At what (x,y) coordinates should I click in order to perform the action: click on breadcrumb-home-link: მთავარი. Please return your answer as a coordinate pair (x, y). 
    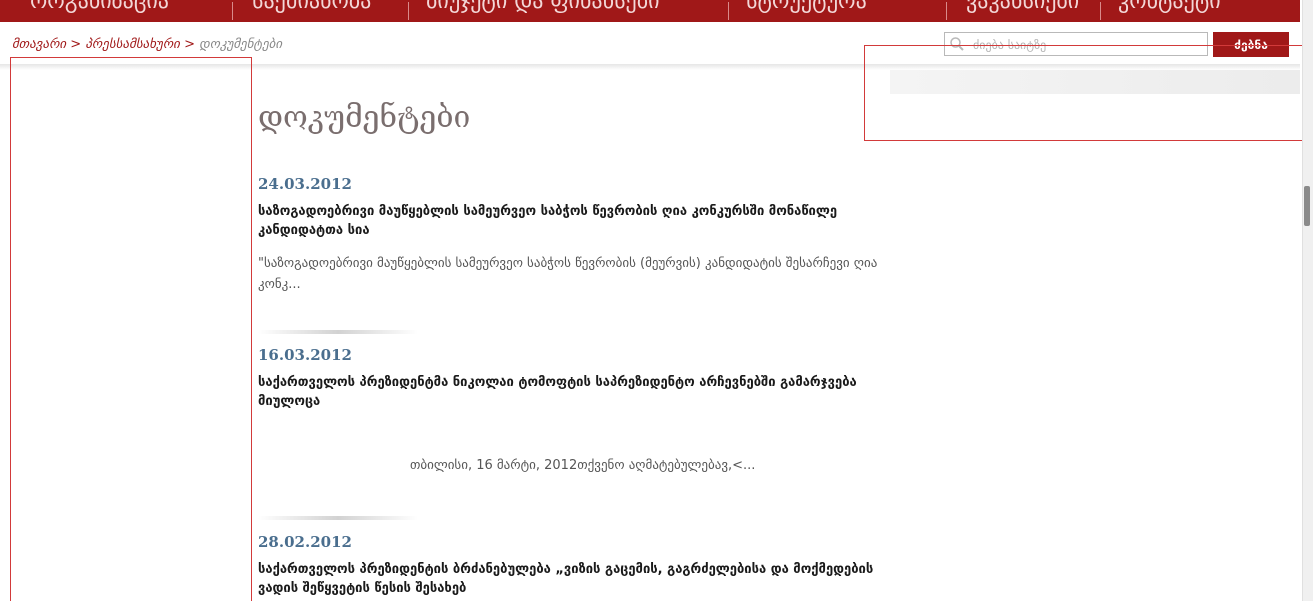
    Looking at the image, I should click on (39, 44).